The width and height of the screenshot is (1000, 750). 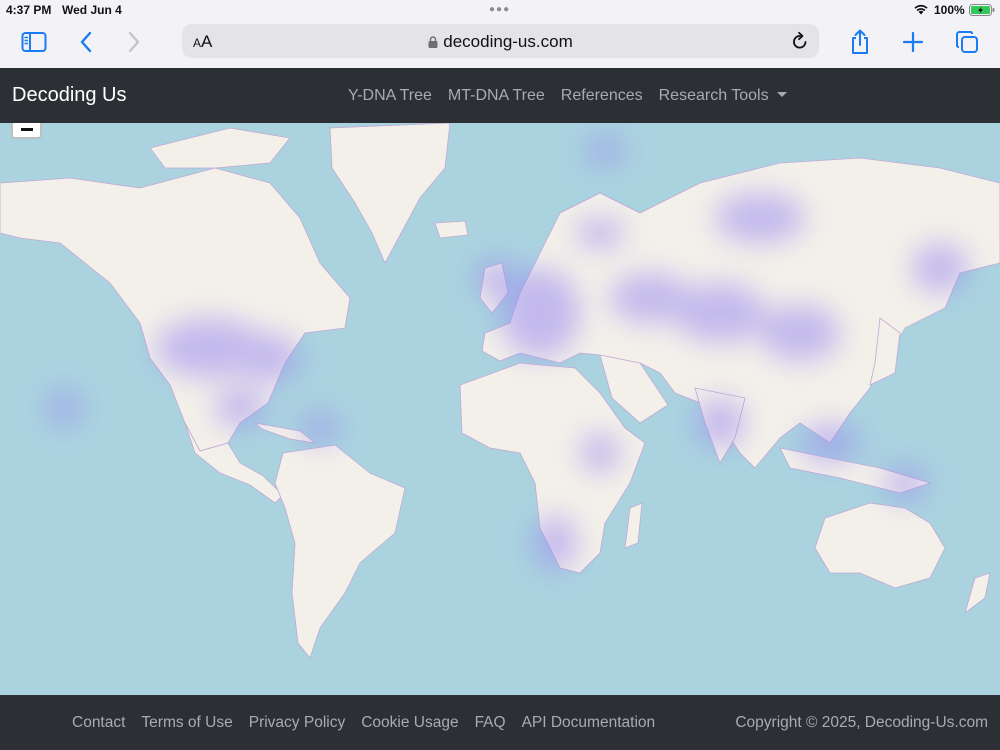 What do you see at coordinates (800, 333) in the screenshot?
I see `heat-china` at bounding box center [800, 333].